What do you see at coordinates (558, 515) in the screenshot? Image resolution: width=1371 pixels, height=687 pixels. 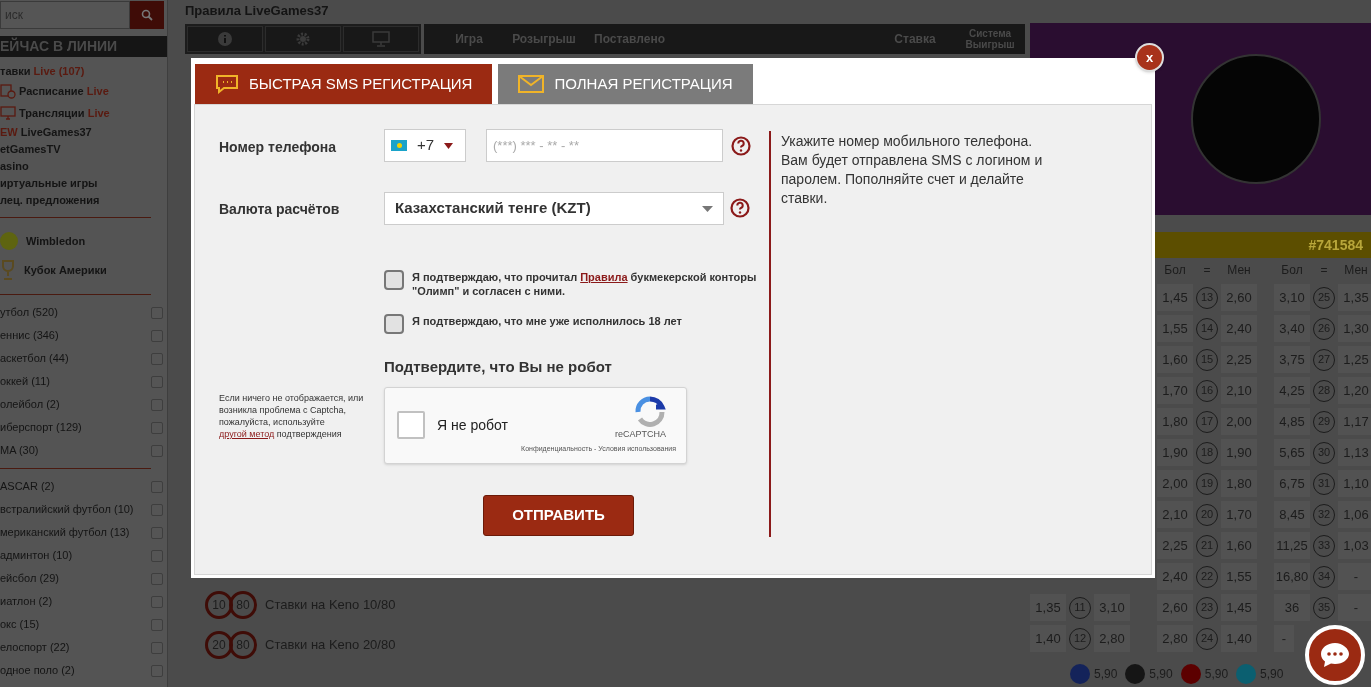 I see `submit-button: ОТПРАВИТЬ` at bounding box center [558, 515].